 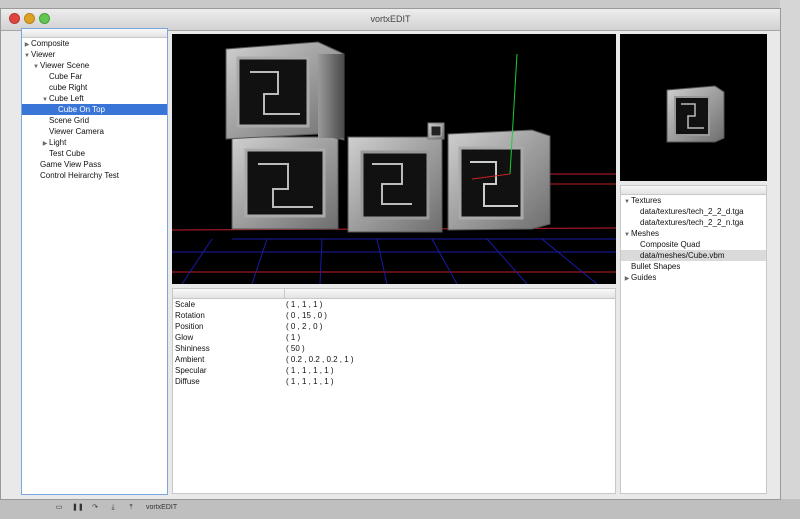 What do you see at coordinates (190, 359) in the screenshot?
I see `property-name: Ambient` at bounding box center [190, 359].